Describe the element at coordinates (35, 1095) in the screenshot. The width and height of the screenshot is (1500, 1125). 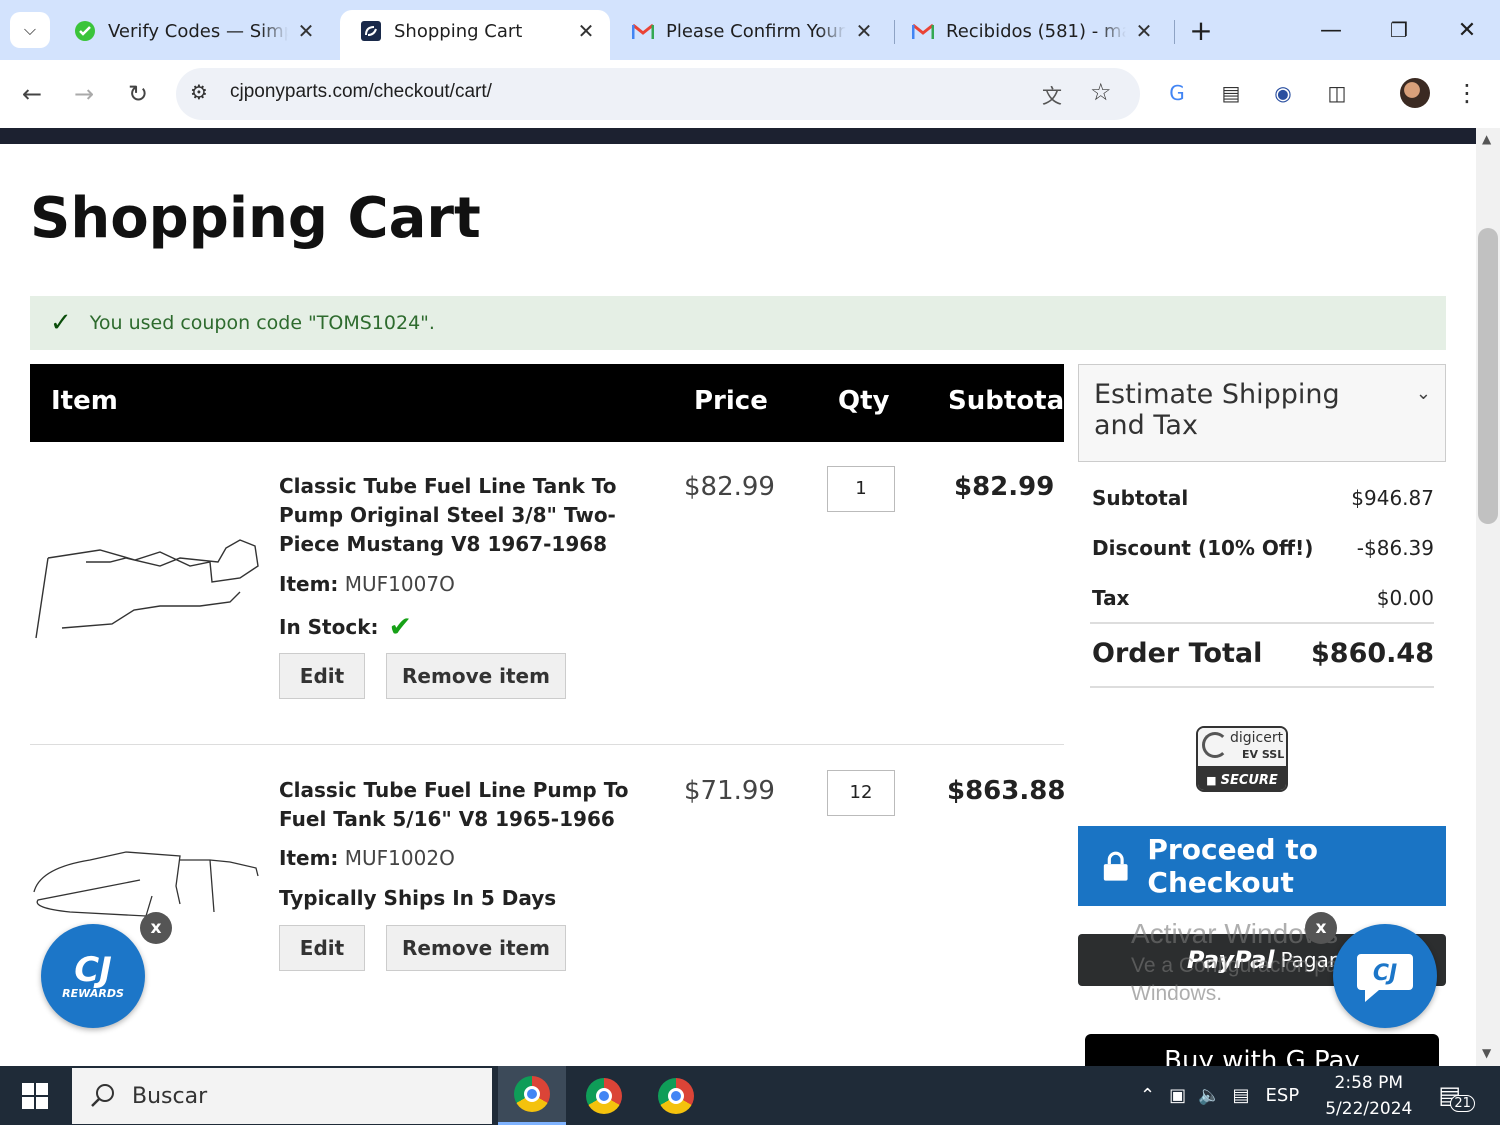
I see `start-button` at that location.